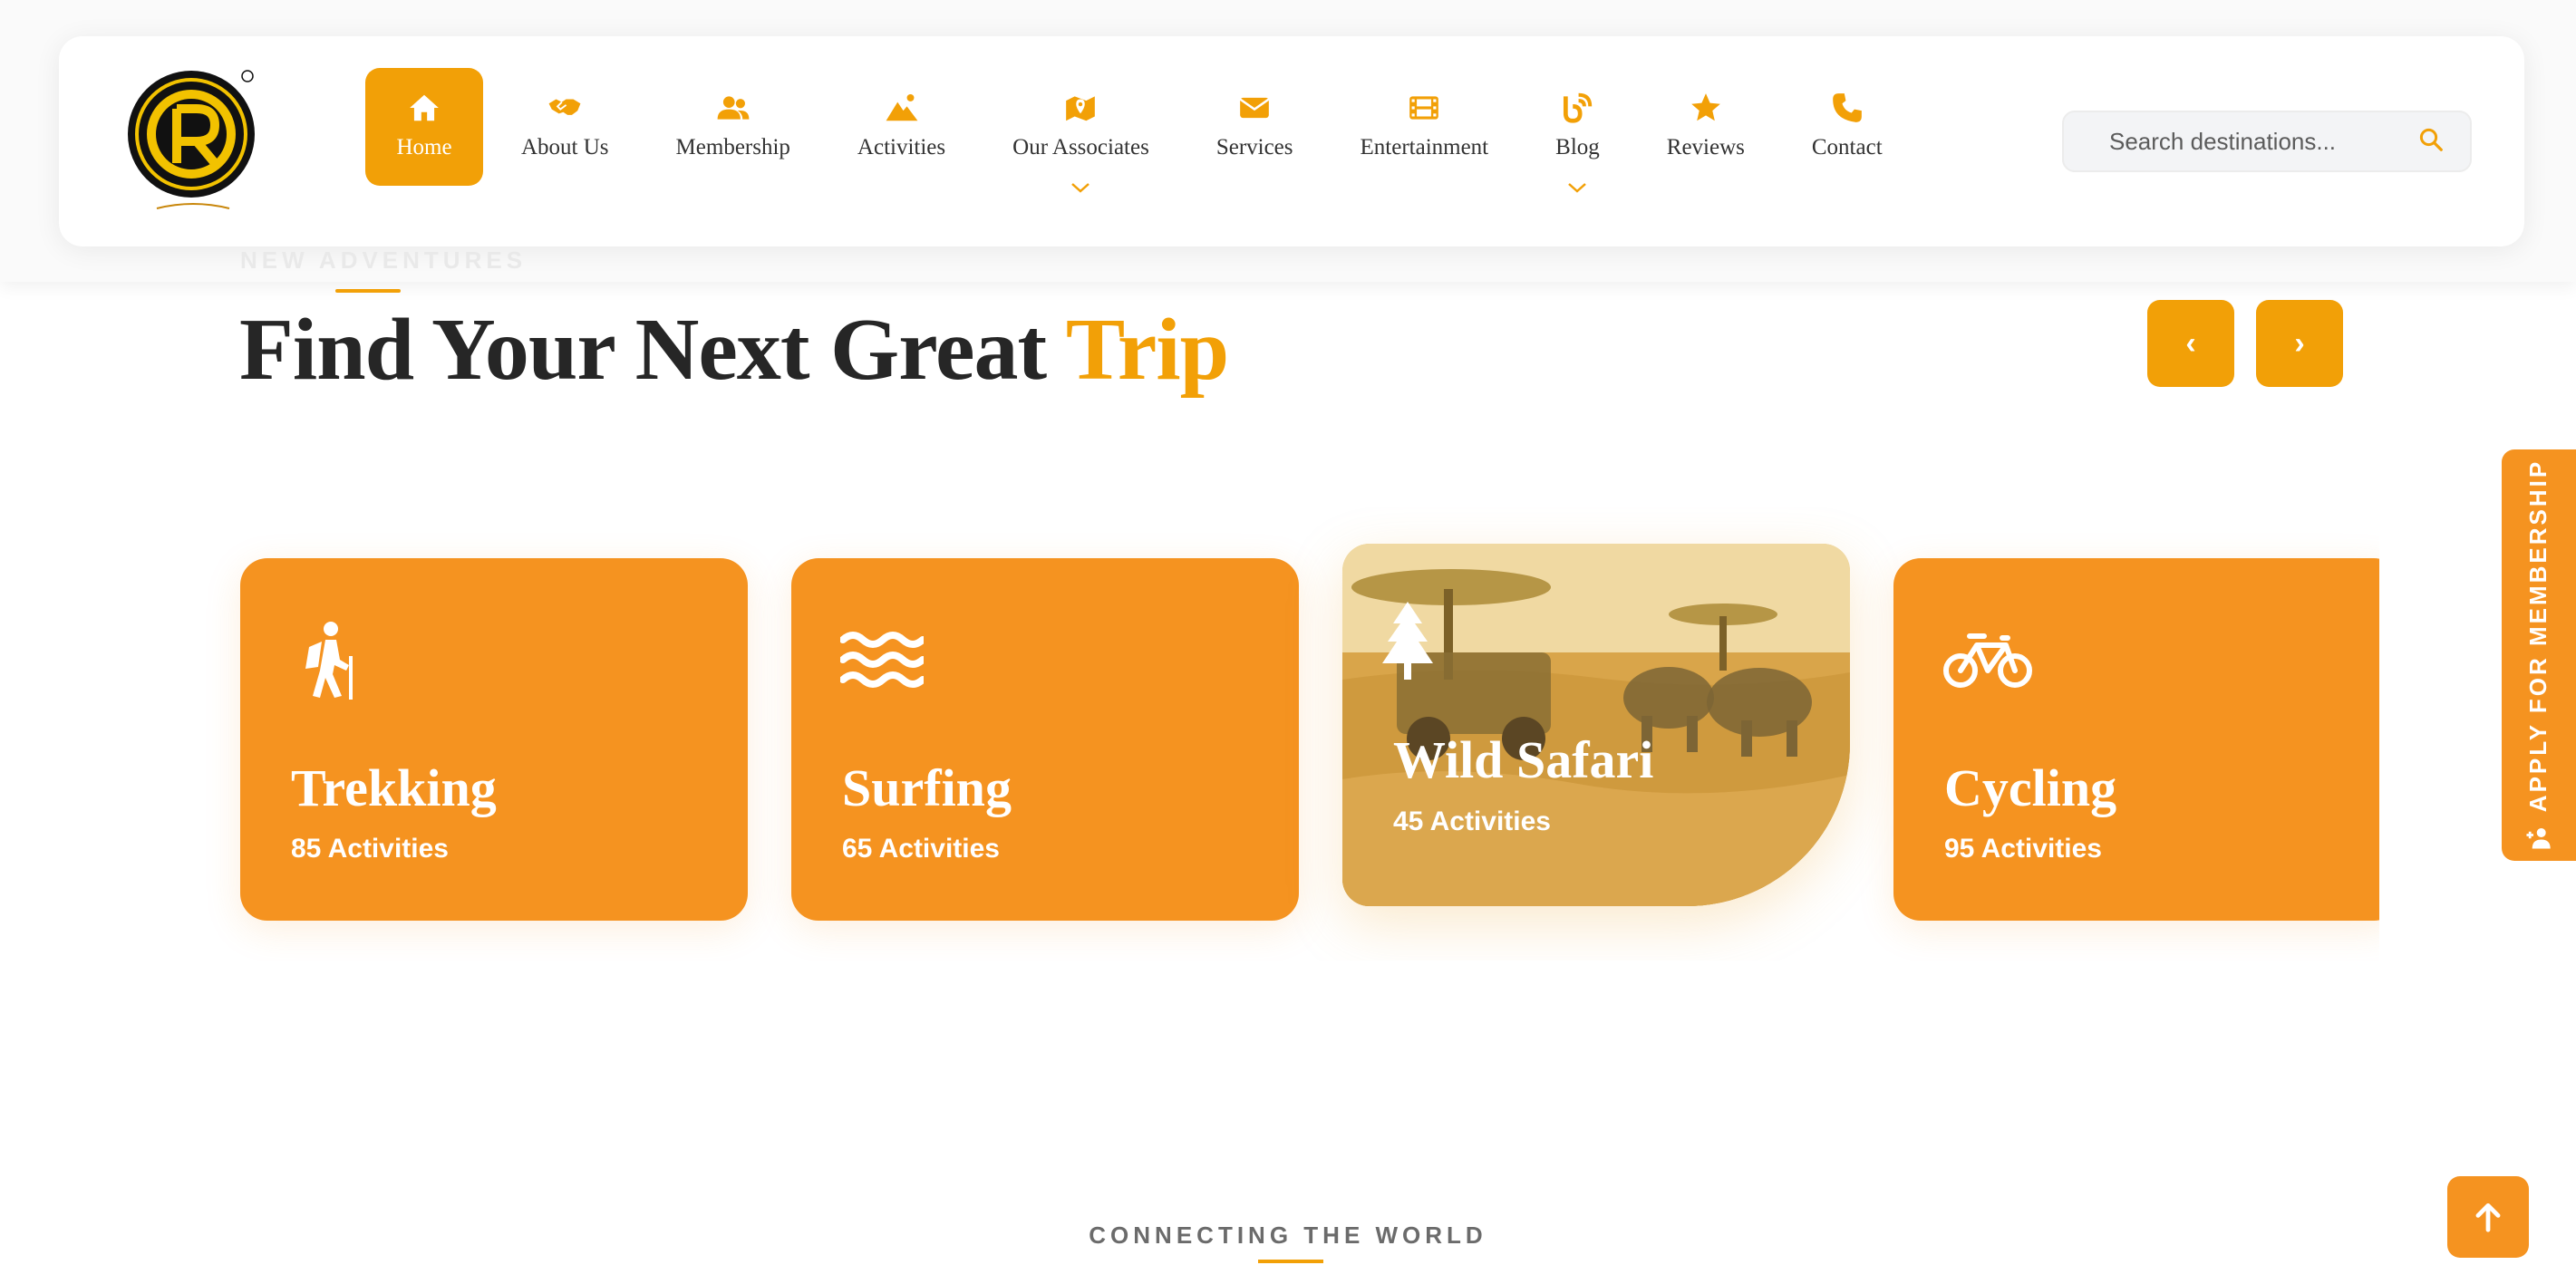  I want to click on apply-membership-tab: APPLY FOR MEMBERSHIP, so click(2539, 655).